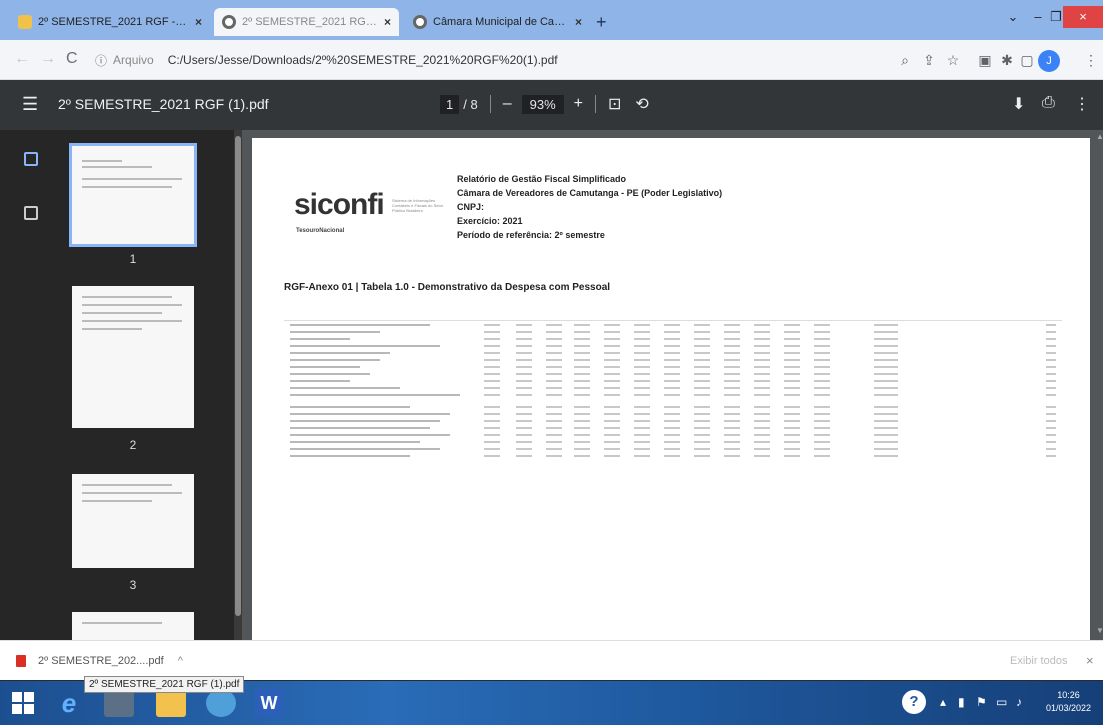 This screenshot has height=725, width=1103. Describe the element at coordinates (269, 703) in the screenshot. I see `word-icon: W` at that location.